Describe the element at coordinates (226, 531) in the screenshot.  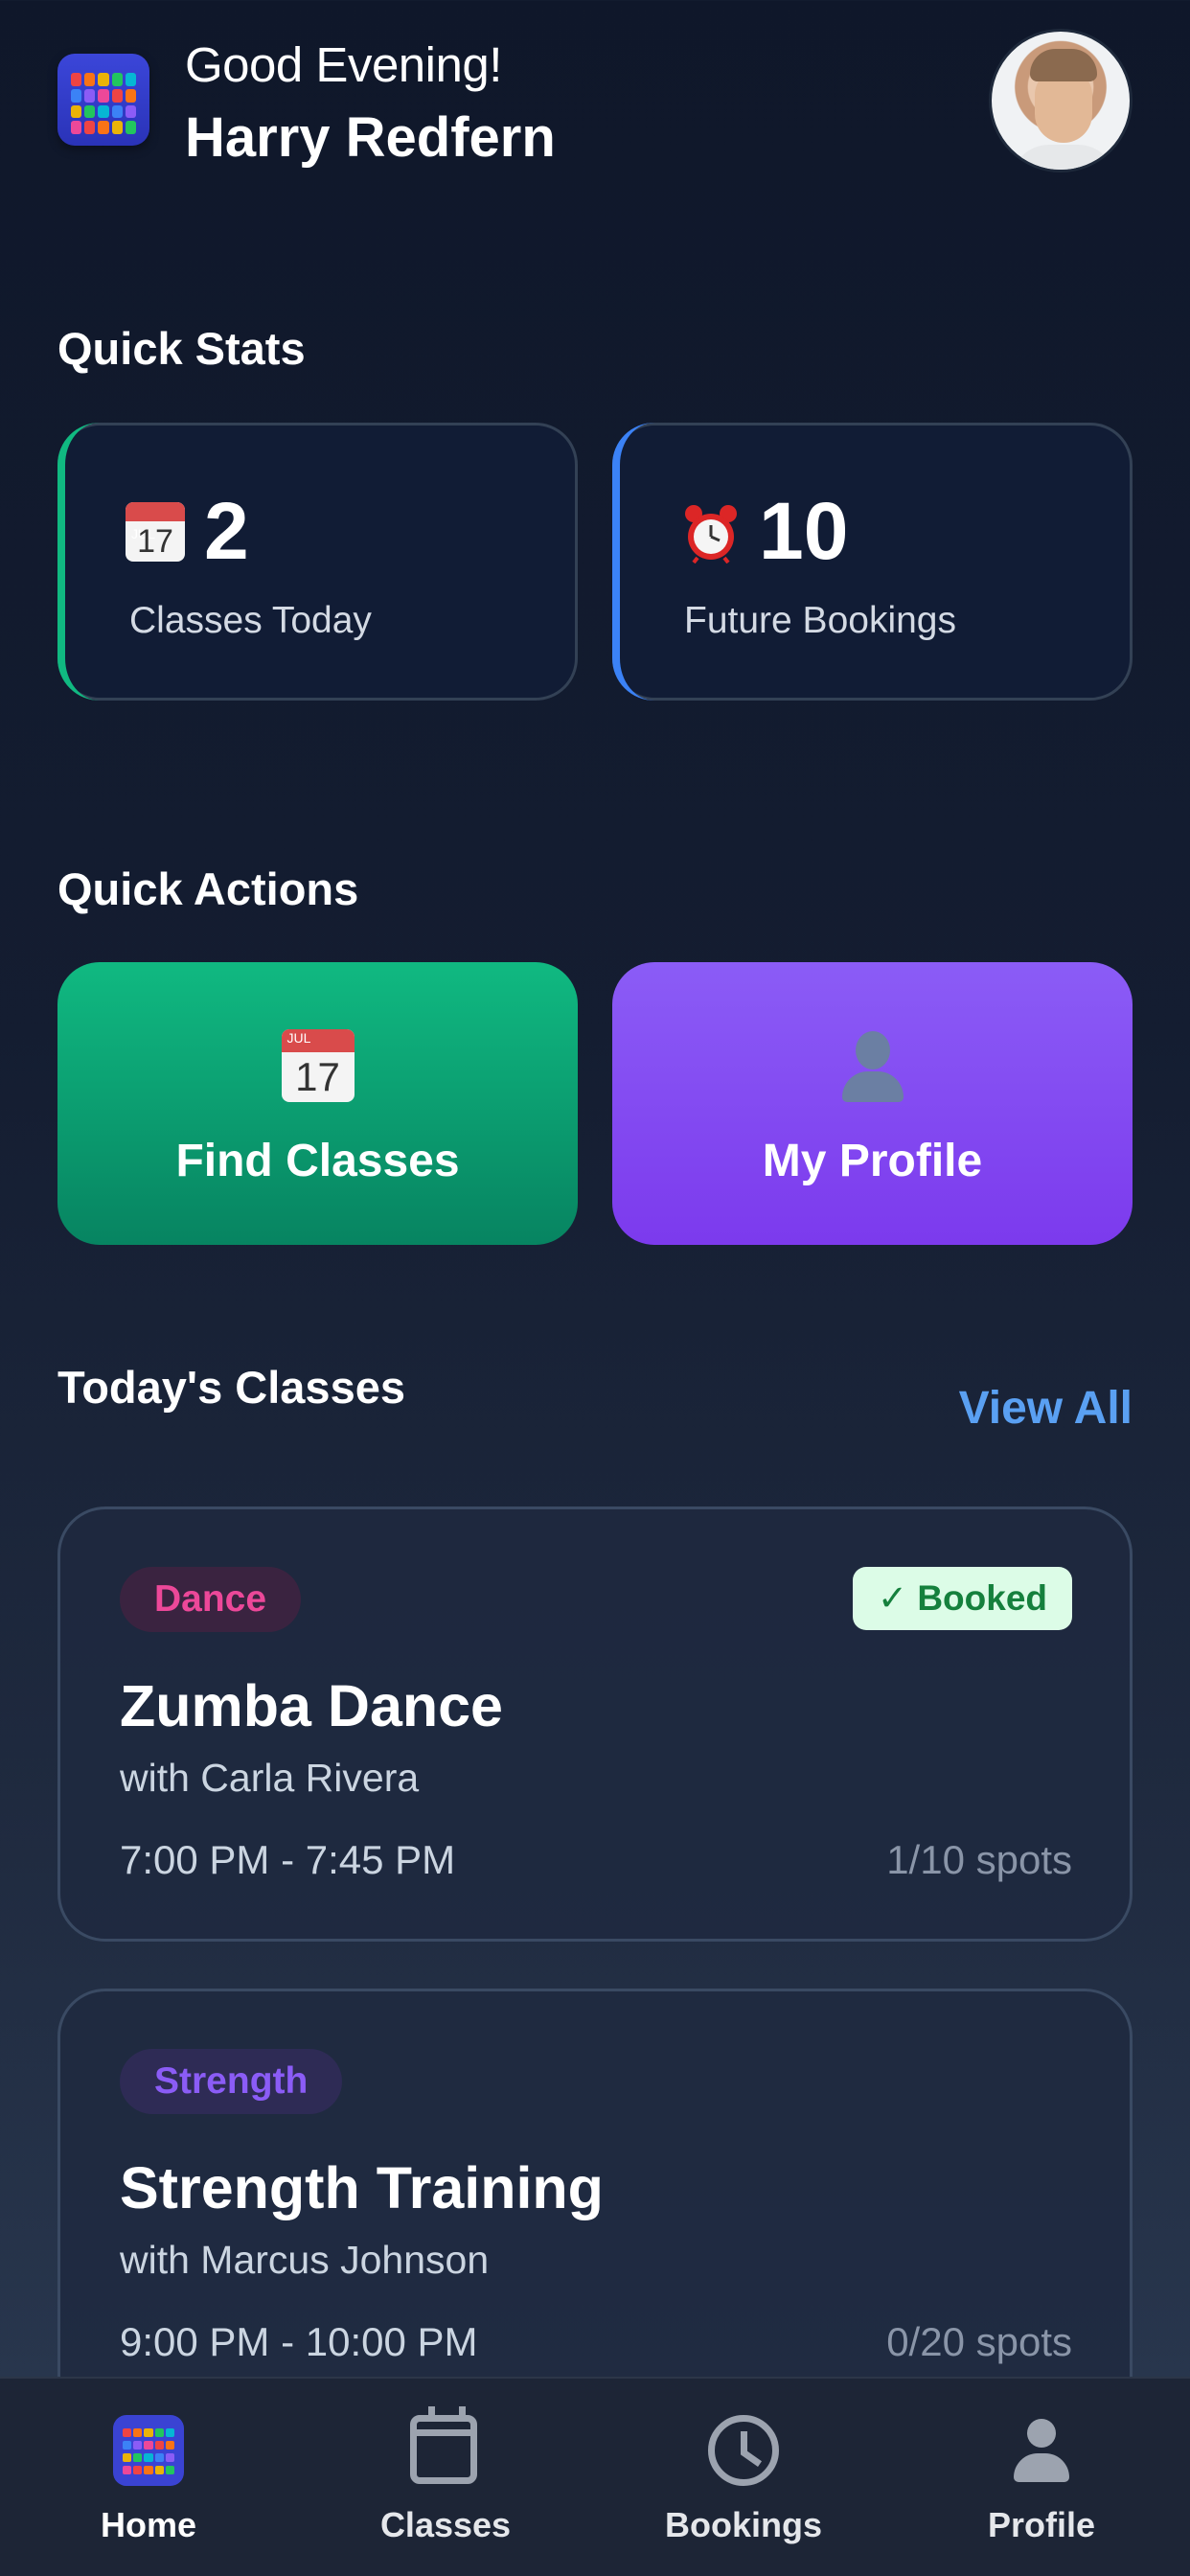
I see `stat-value: 2` at that location.